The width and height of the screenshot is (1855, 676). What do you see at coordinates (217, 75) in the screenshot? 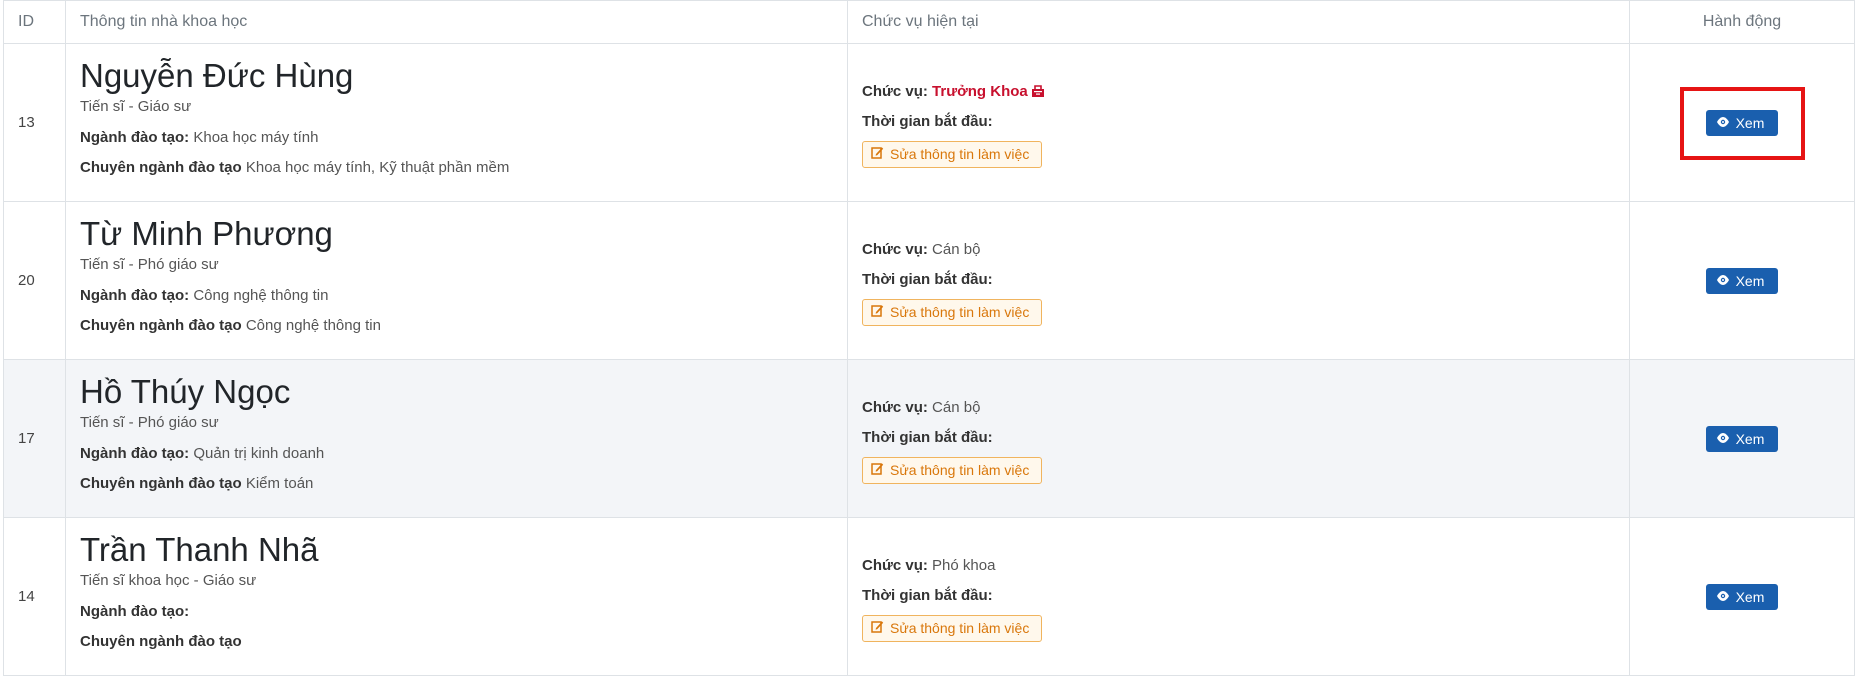
I see `scientist-name: Nguyễn Đức Hùng` at bounding box center [217, 75].